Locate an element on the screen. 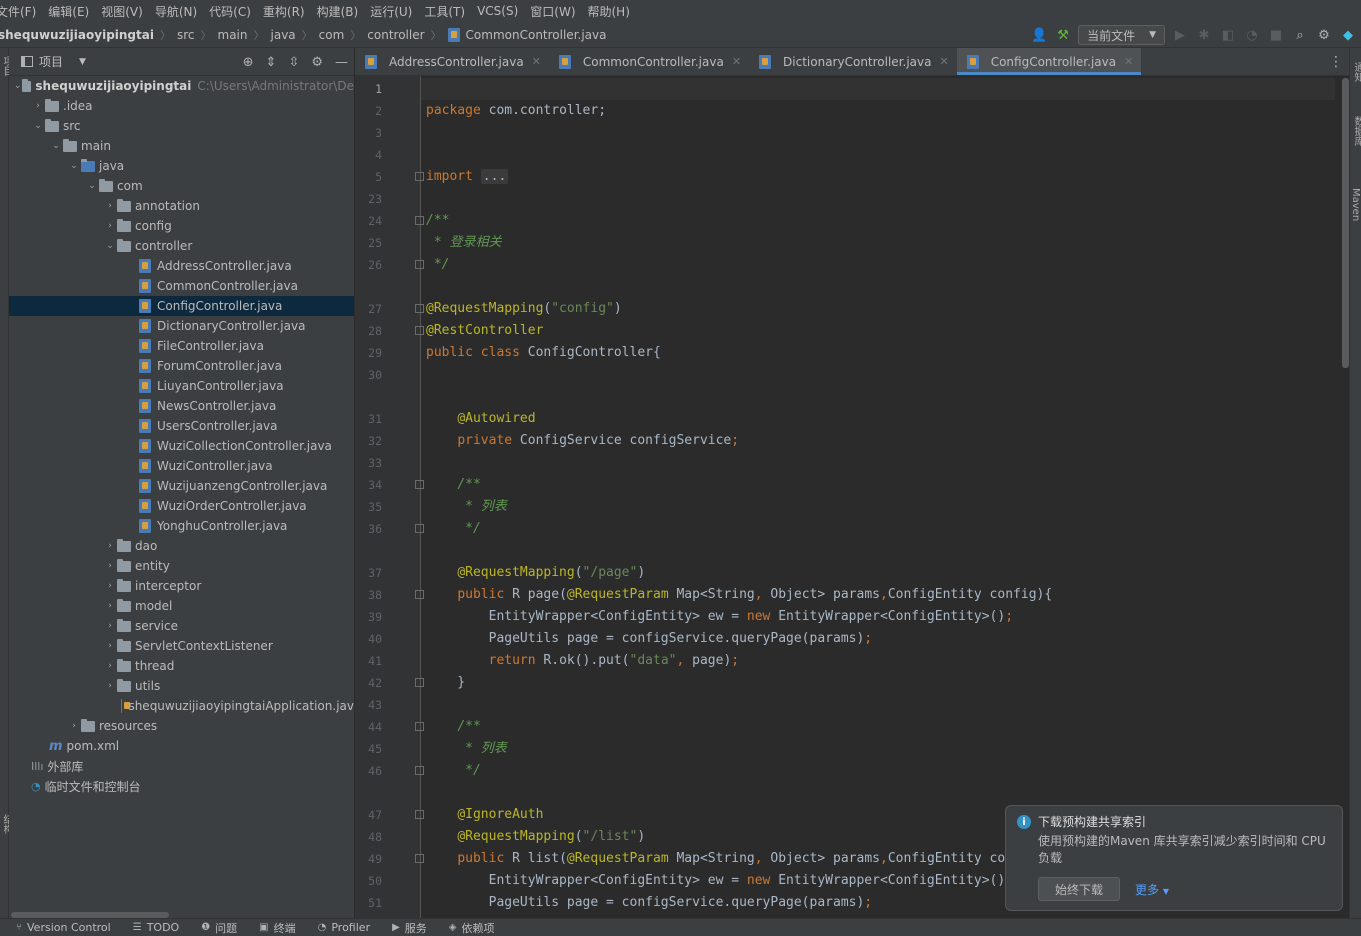 The height and width of the screenshot is (936, 1361). locate-icon: ⊕ is located at coordinates (248, 62).